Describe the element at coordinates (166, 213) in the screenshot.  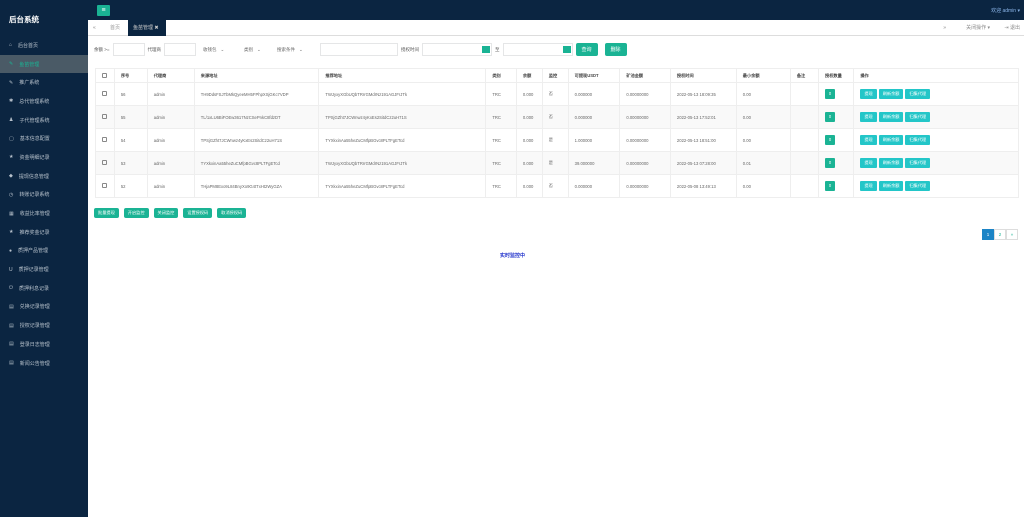
I see `bulk-action-button: 关闭监控` at that location.